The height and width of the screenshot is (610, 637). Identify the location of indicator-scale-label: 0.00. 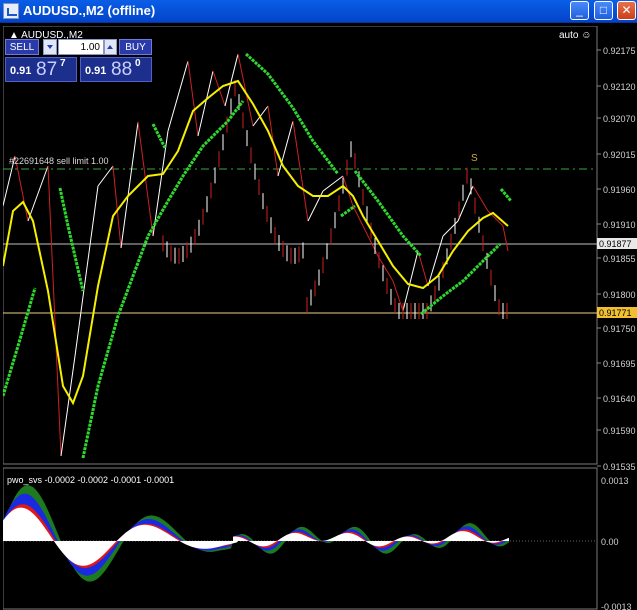
(610, 542).